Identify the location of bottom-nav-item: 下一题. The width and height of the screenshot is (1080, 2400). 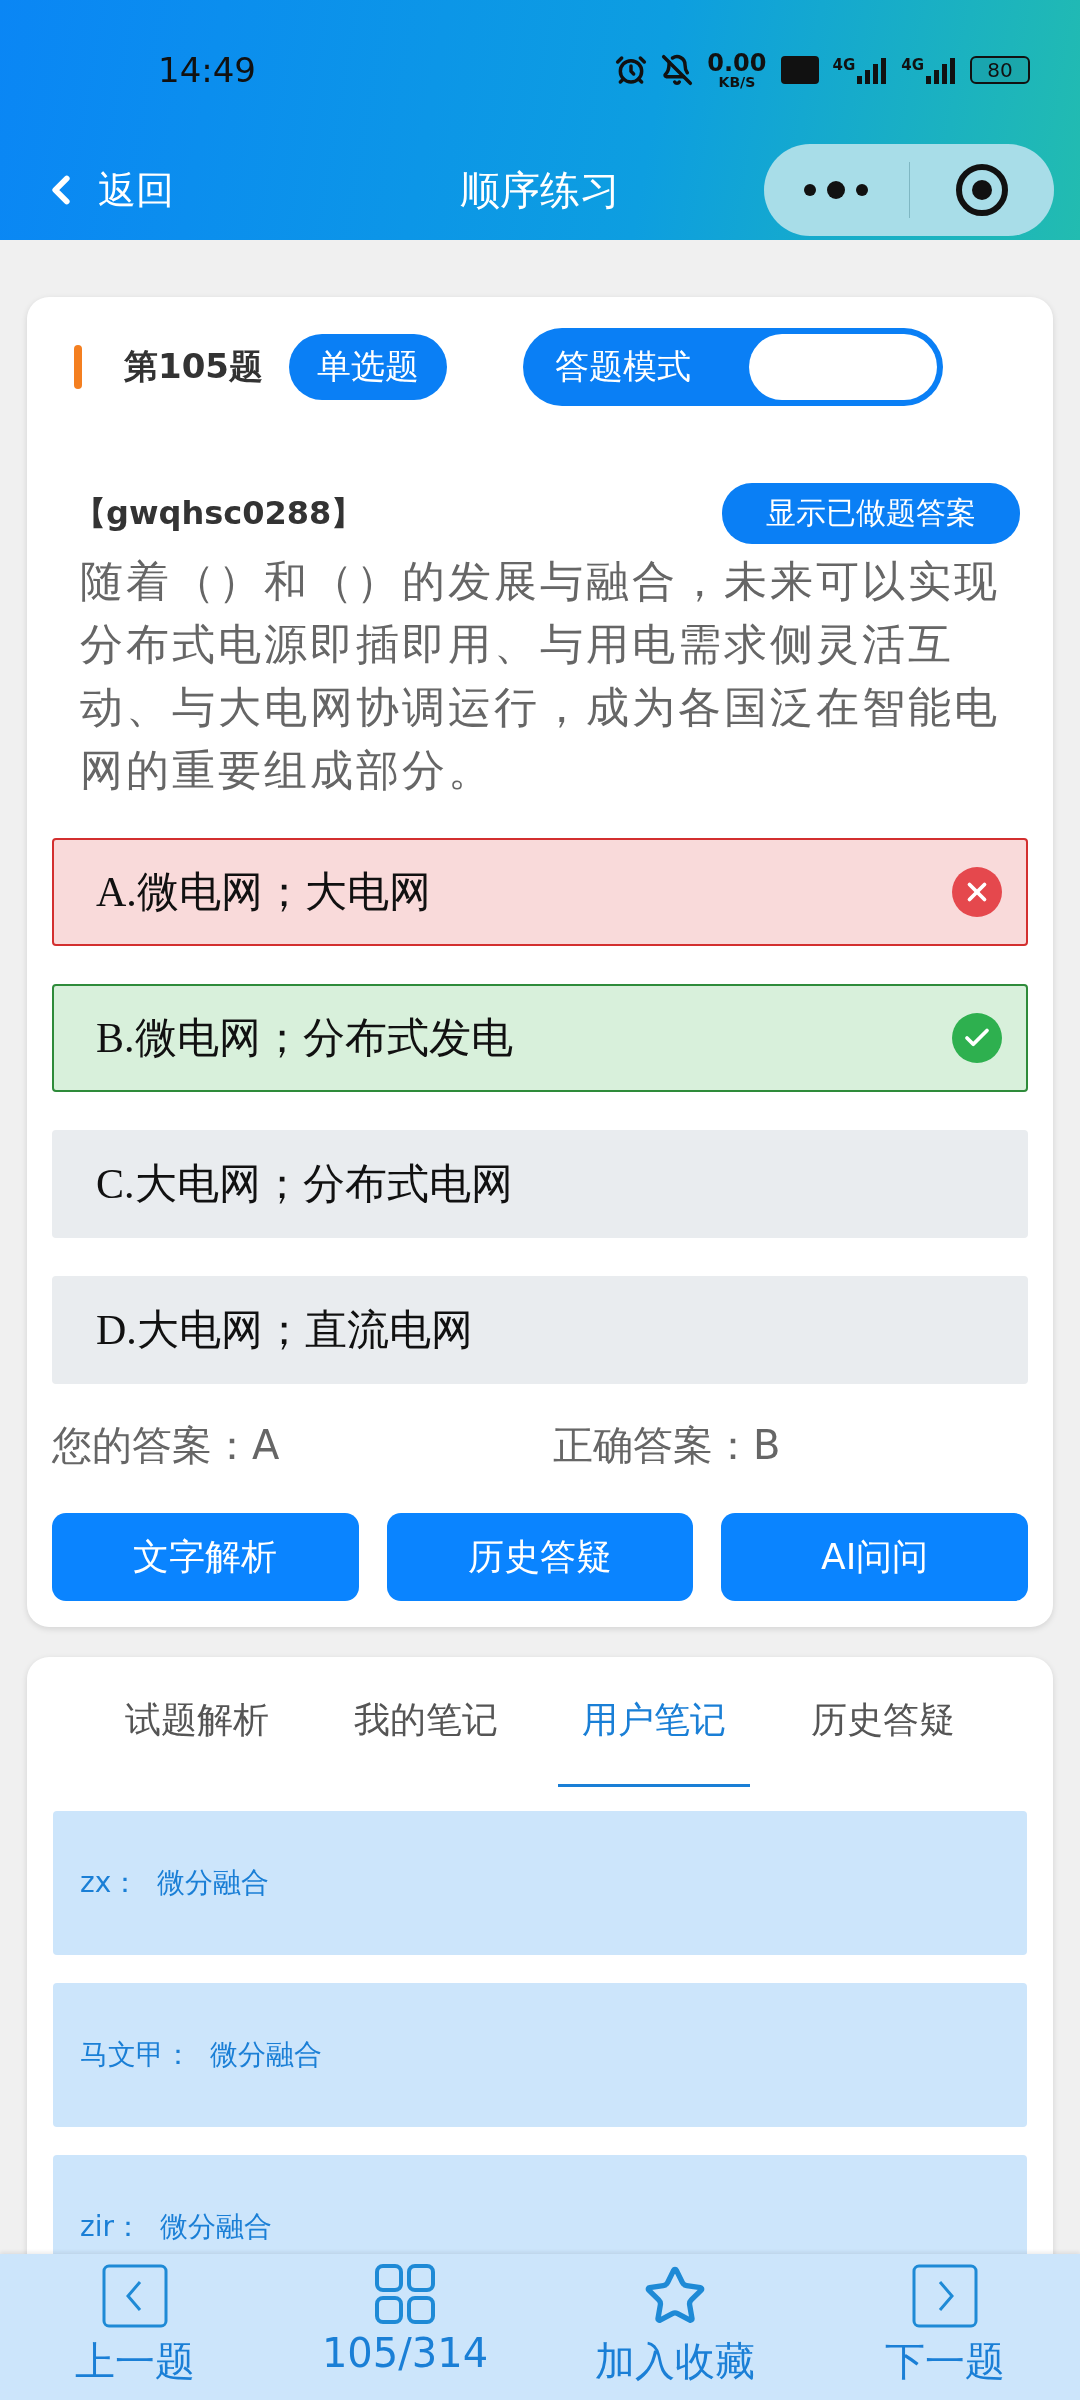
(945, 2327).